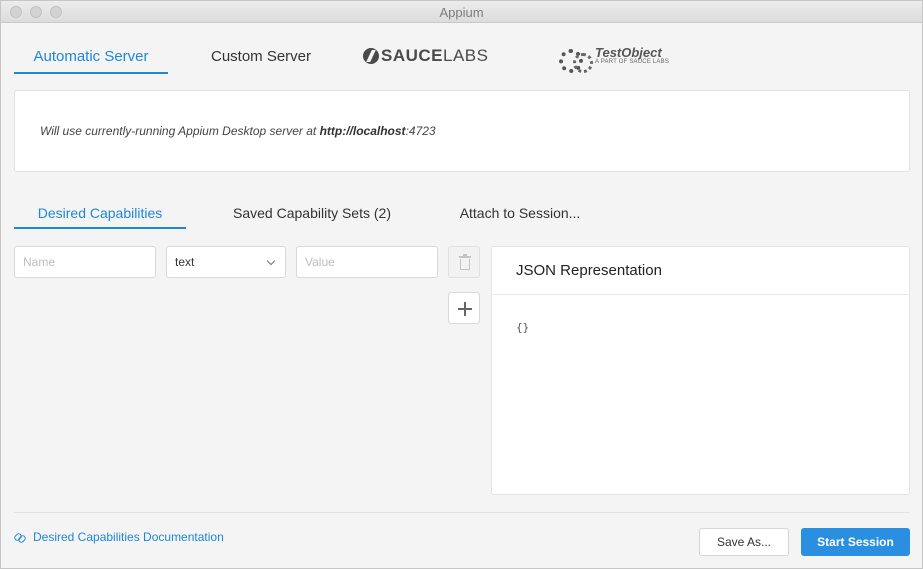 This screenshot has height=569, width=923. I want to click on add-capability-button, so click(464, 308).